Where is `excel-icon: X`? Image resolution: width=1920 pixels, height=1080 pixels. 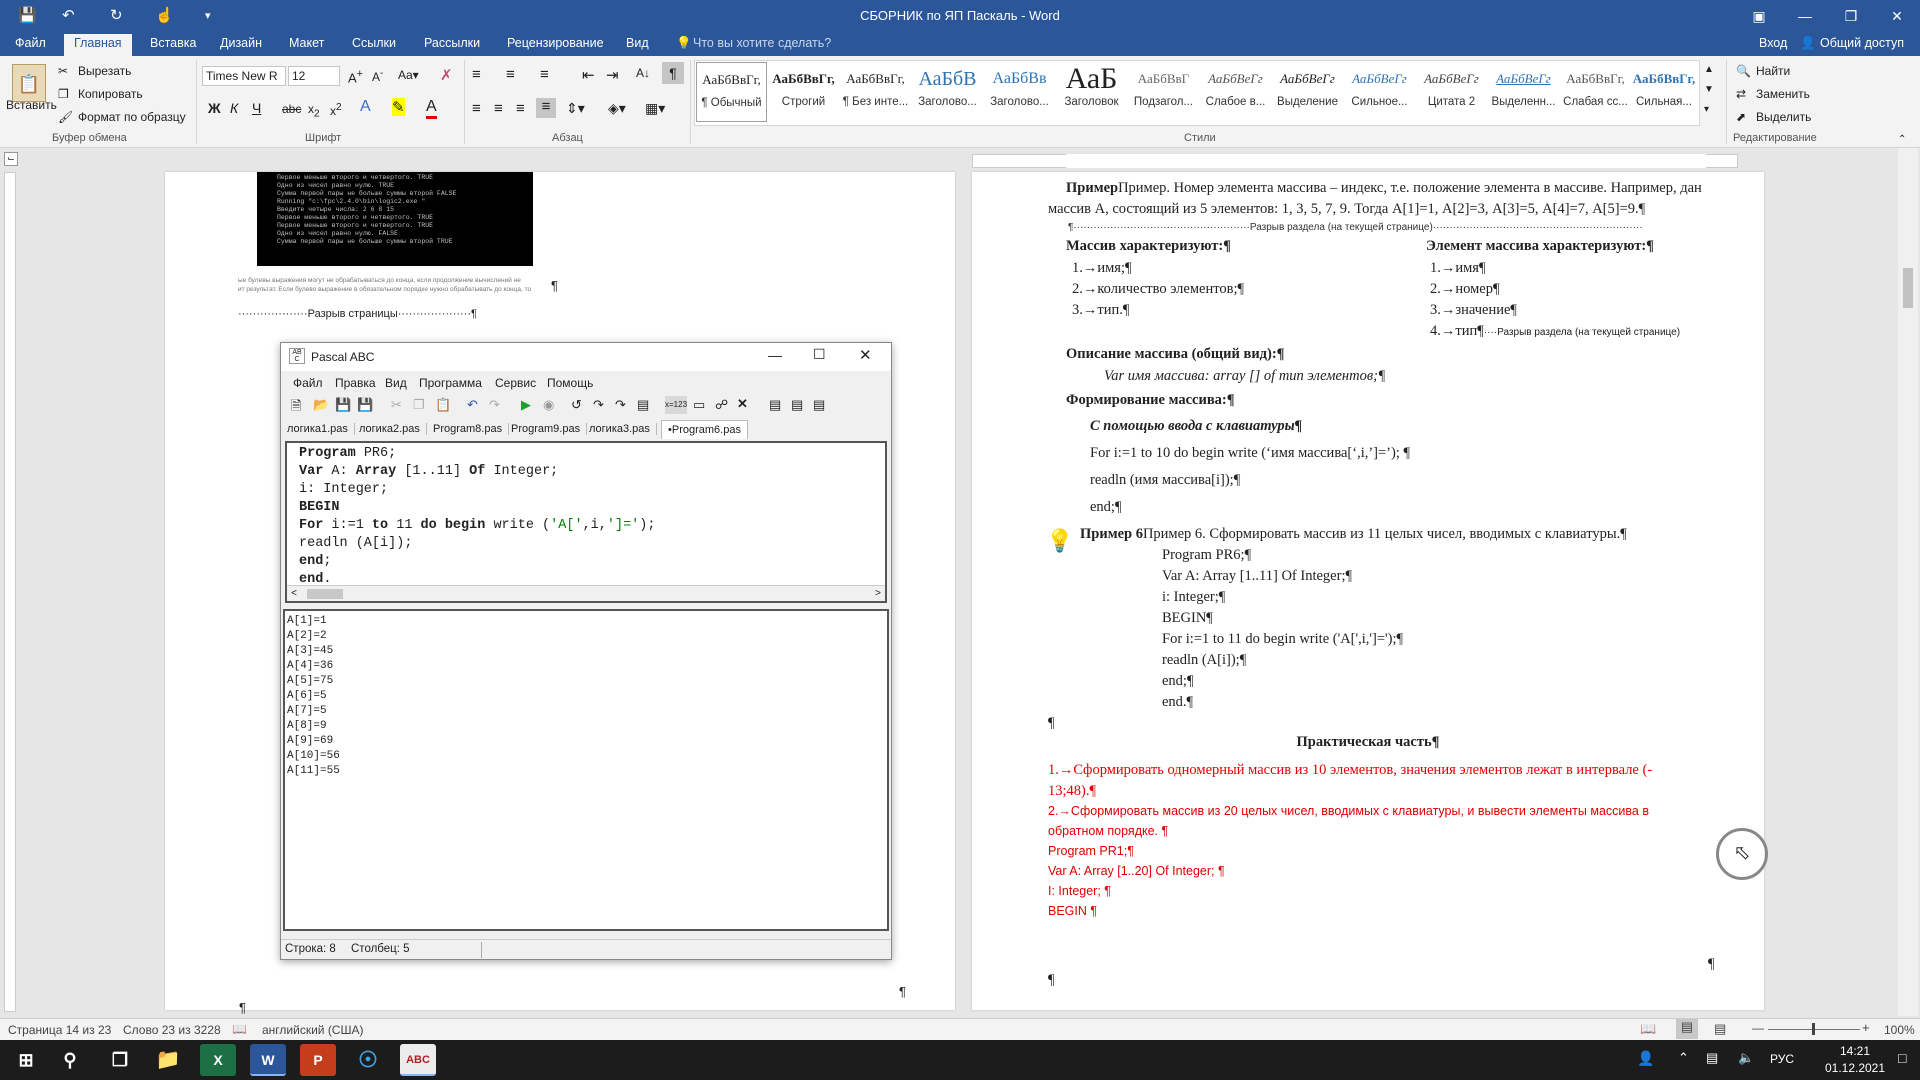 excel-icon: X is located at coordinates (218, 1060).